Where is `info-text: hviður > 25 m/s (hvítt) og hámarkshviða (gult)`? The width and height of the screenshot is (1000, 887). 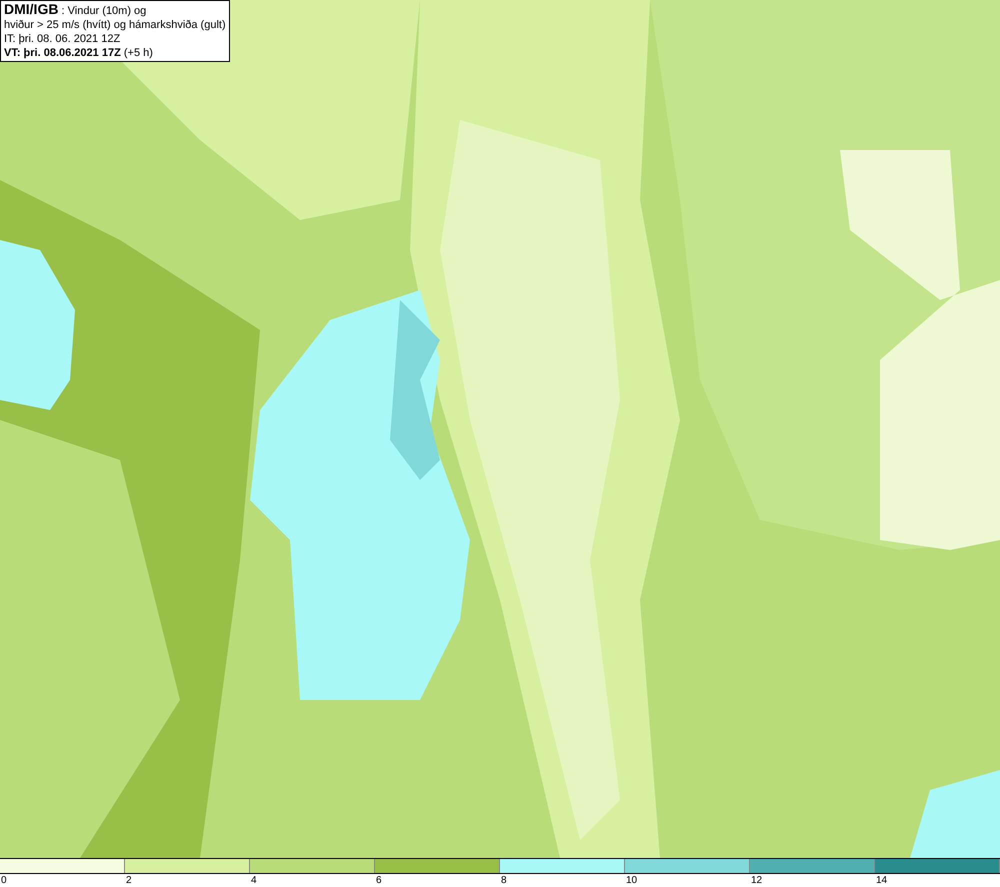 info-text: hviður > 25 m/s (hvítt) og hámarkshviða (gult) is located at coordinates (115, 25).